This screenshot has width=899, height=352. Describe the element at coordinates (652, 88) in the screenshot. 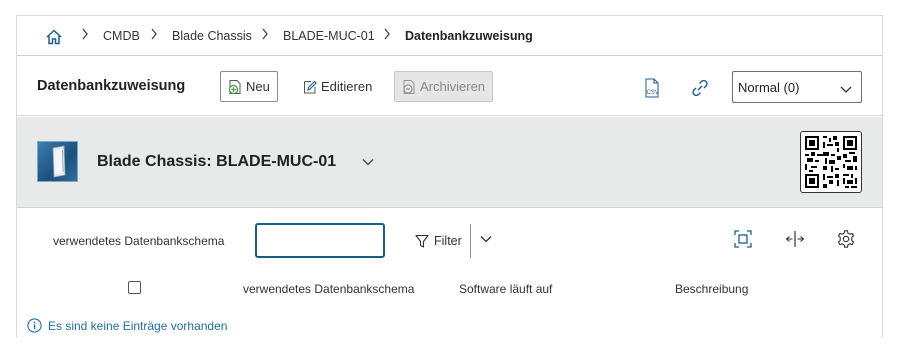

I see `csv-export-icon: CSV` at that location.